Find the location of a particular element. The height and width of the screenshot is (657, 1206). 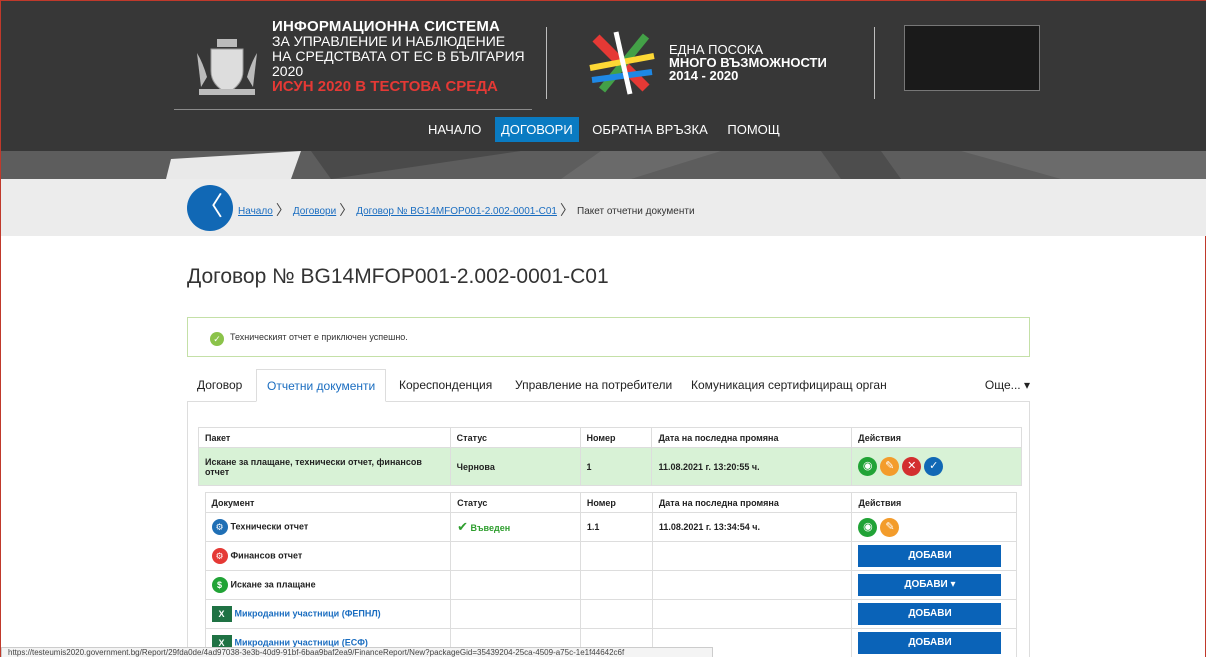

decorative-band is located at coordinates (603, 165).